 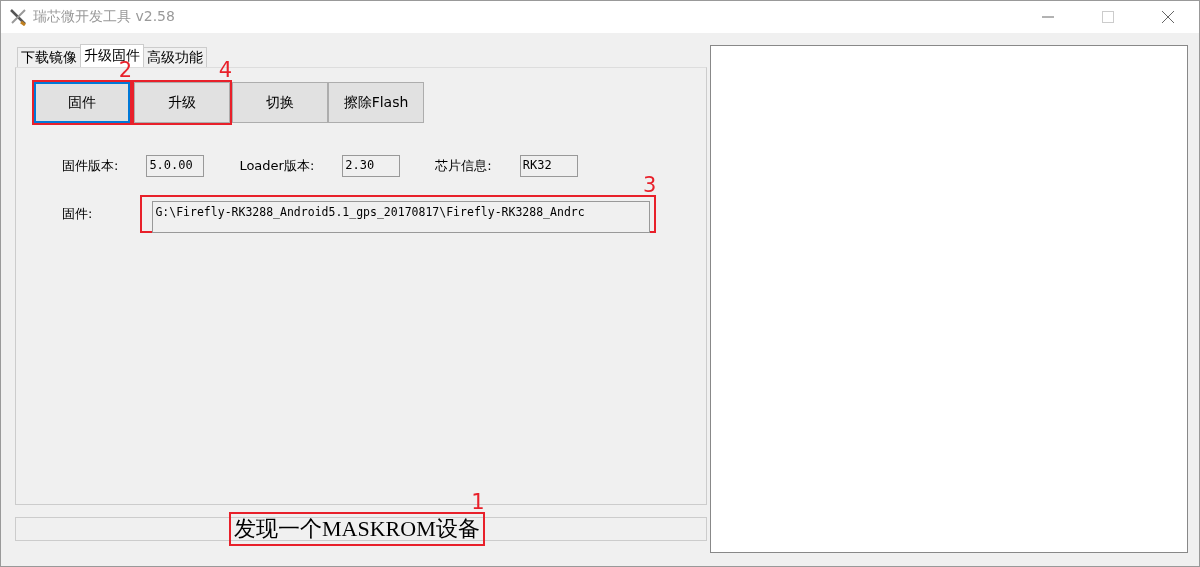 I want to click on close-icon, so click(x=1168, y=17).